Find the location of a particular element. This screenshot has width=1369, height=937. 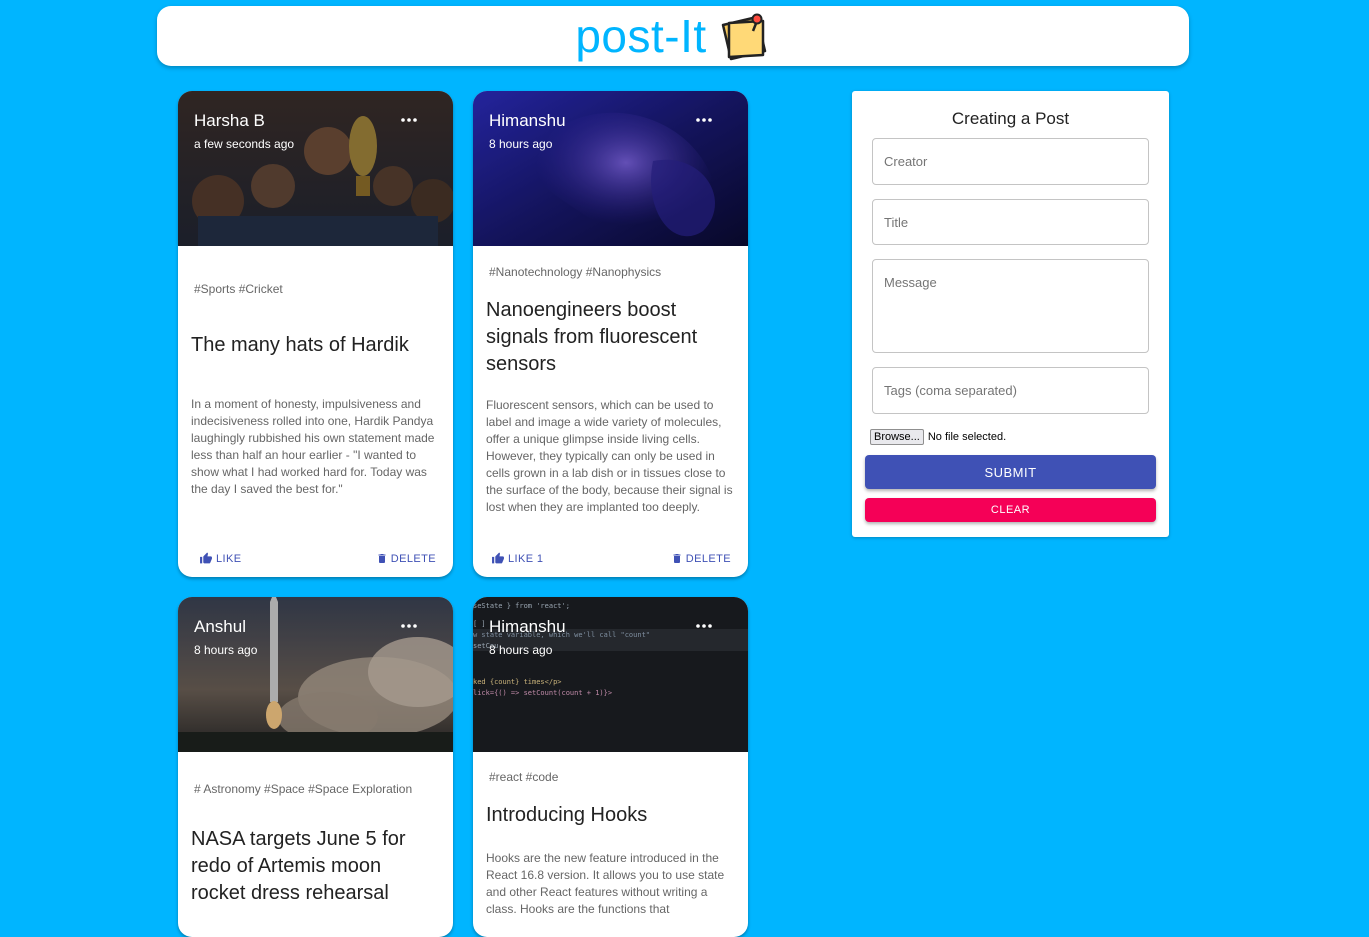

clear-button: CLEAR is located at coordinates (1010, 510).